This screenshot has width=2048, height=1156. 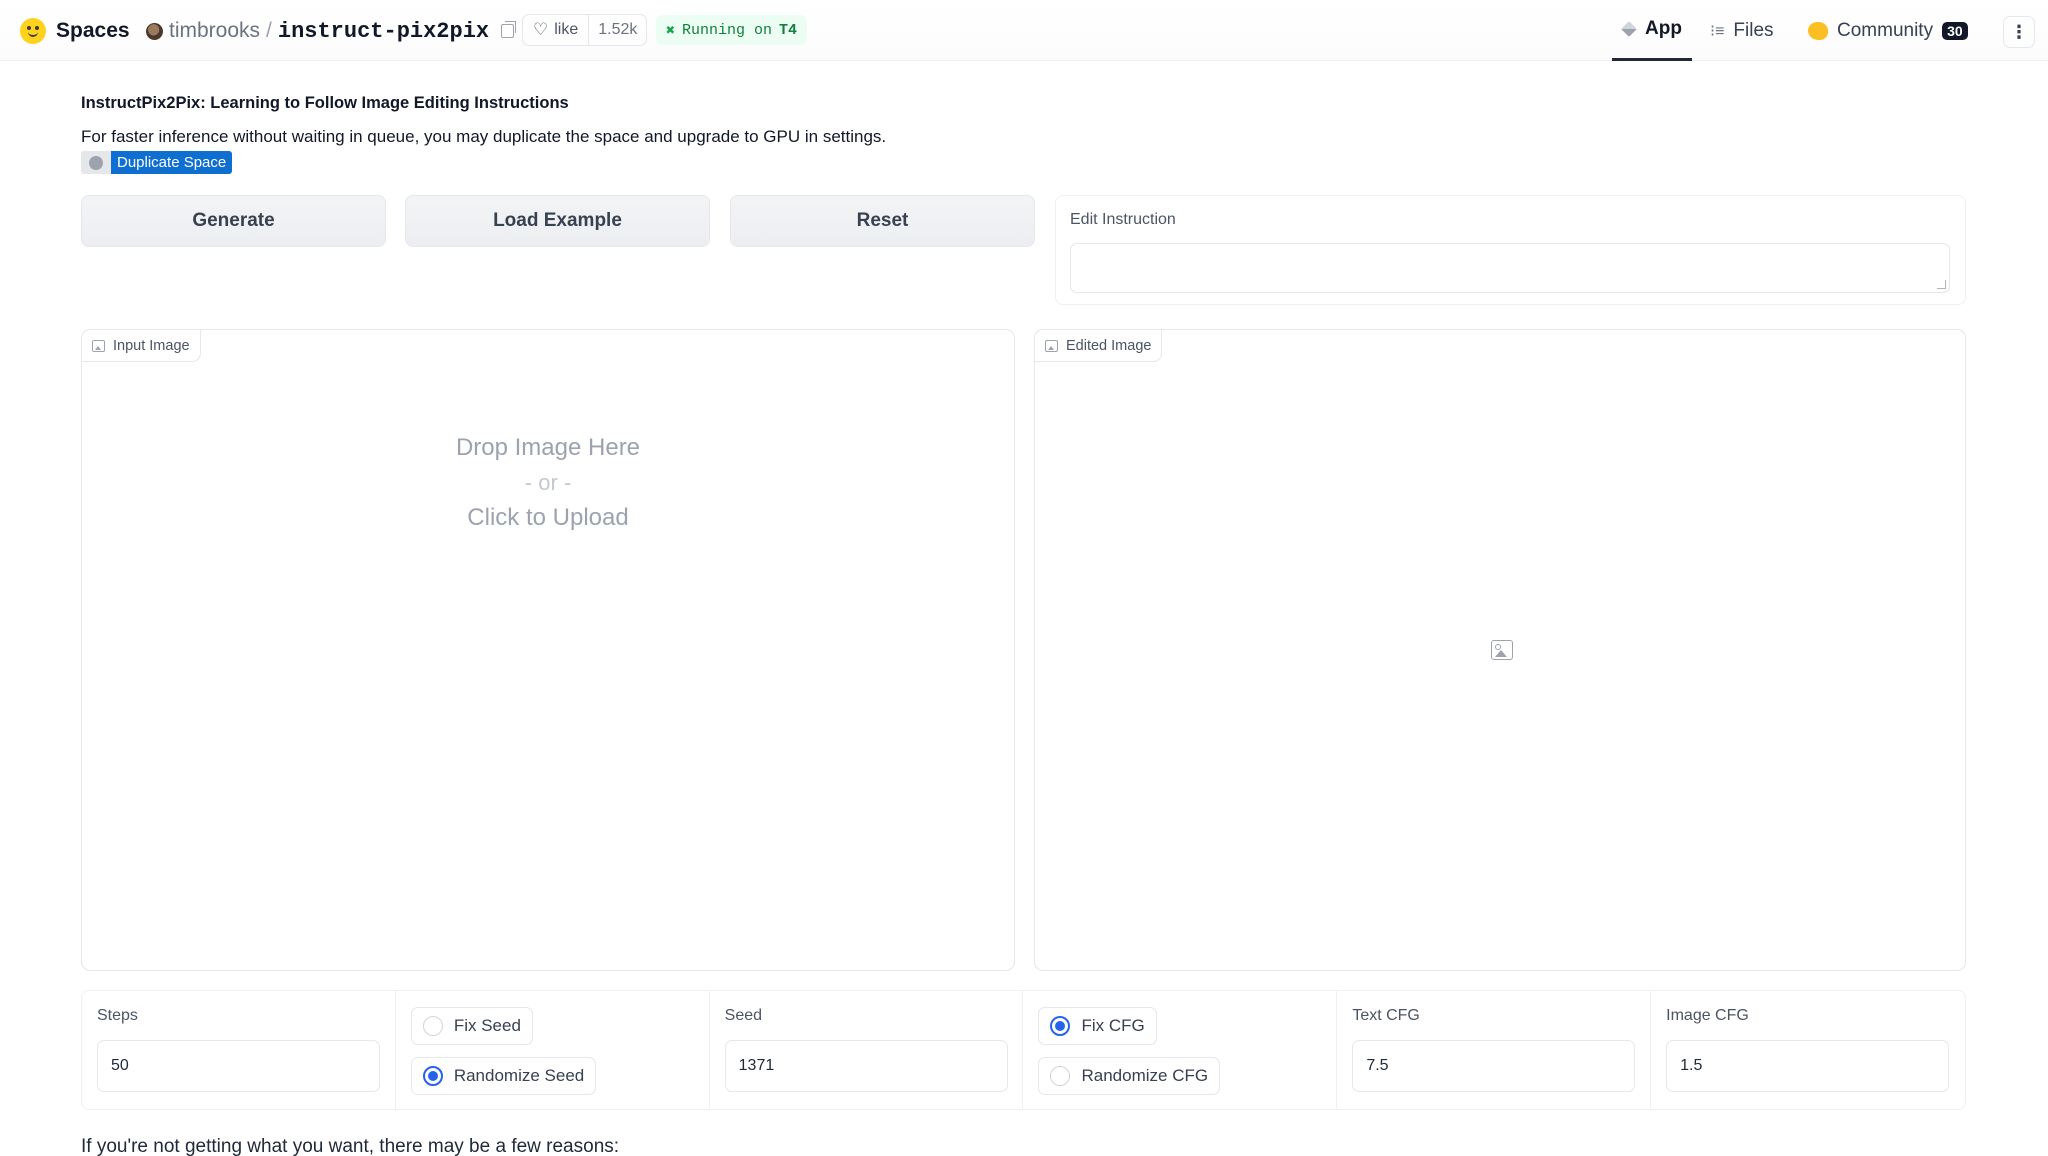 What do you see at coordinates (1808, 1066) in the screenshot?
I see `image-cfg-input: 1.5` at bounding box center [1808, 1066].